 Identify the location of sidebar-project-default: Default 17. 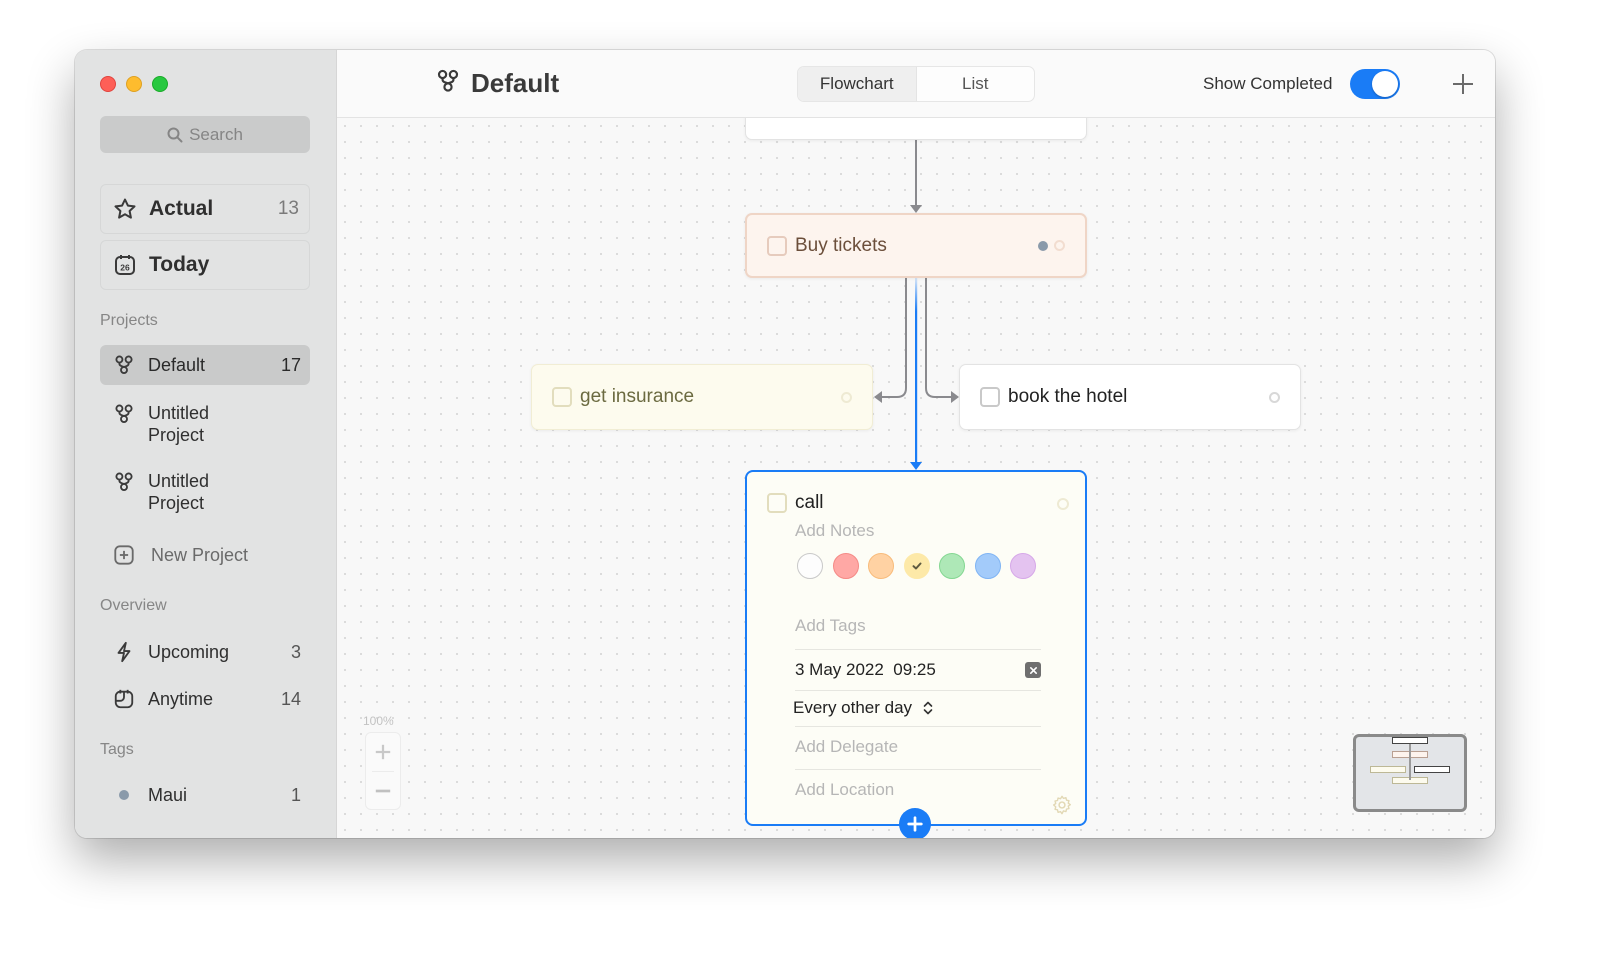
(205, 365).